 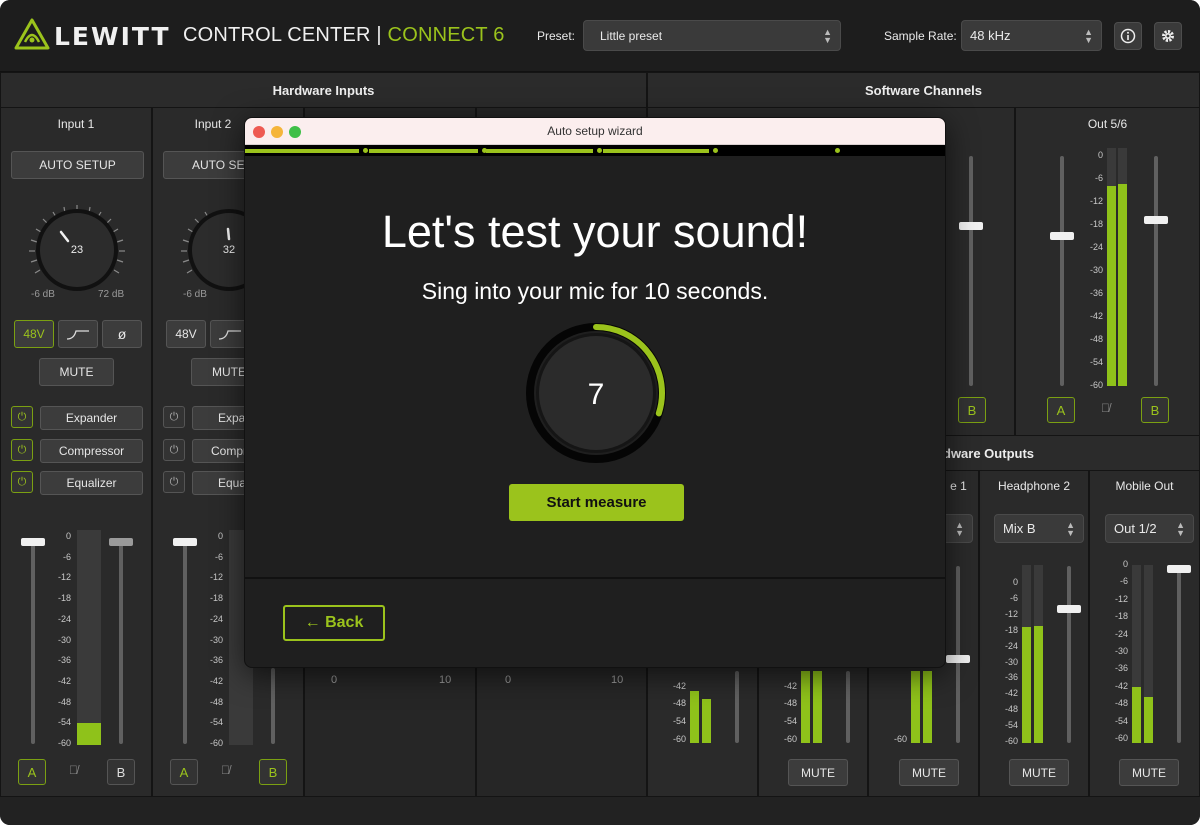 I want to click on meter-tick-label: -36, so click(x=1096, y=293).